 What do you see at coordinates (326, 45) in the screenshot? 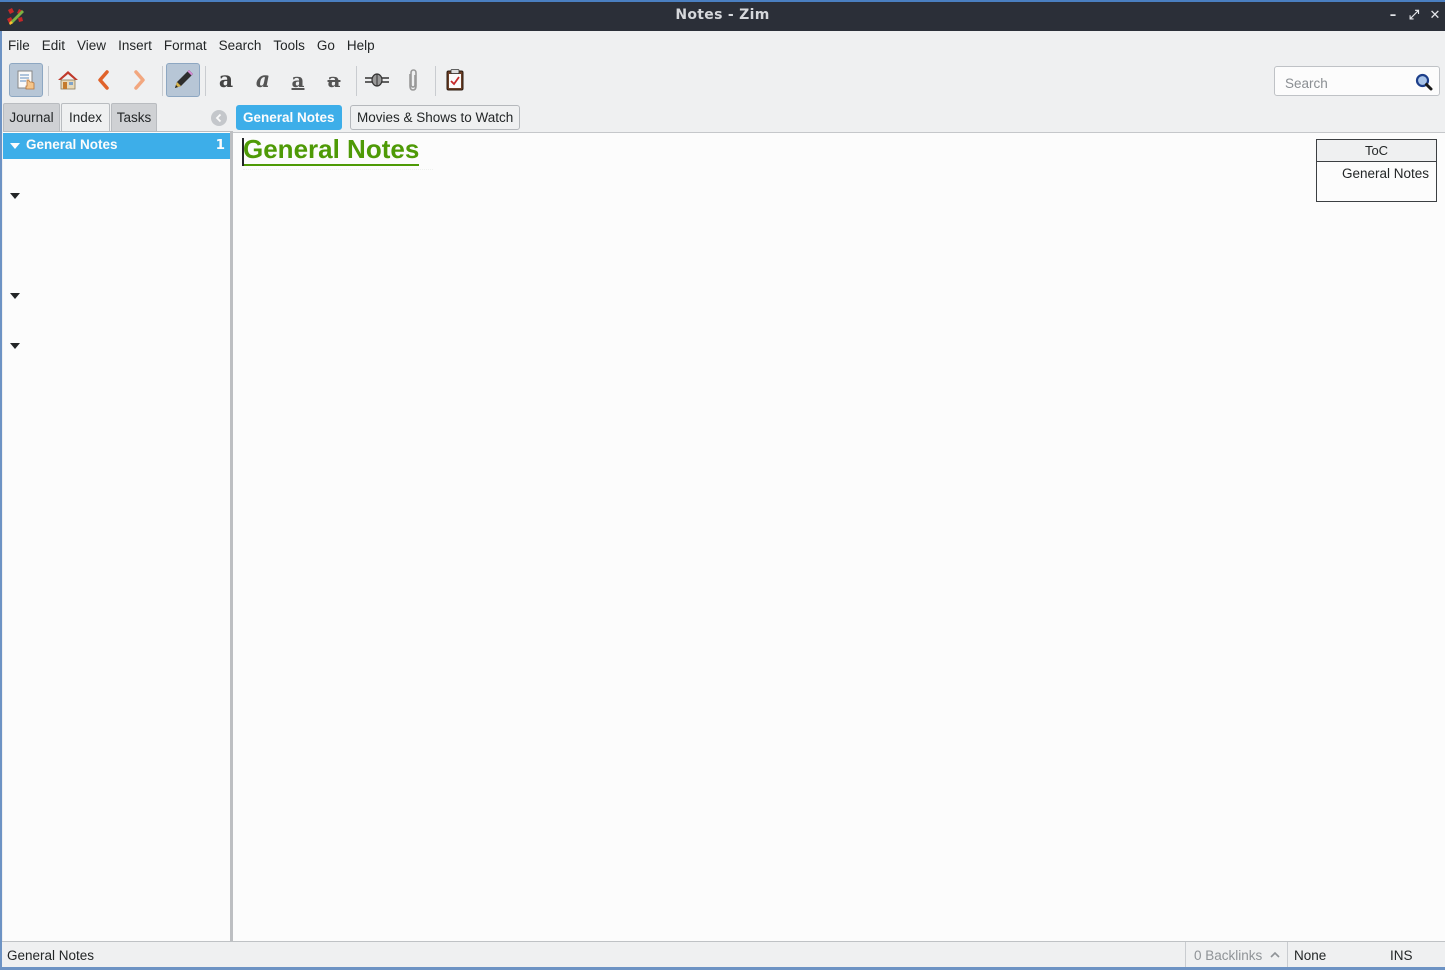
I see `menu-go: Go` at bounding box center [326, 45].